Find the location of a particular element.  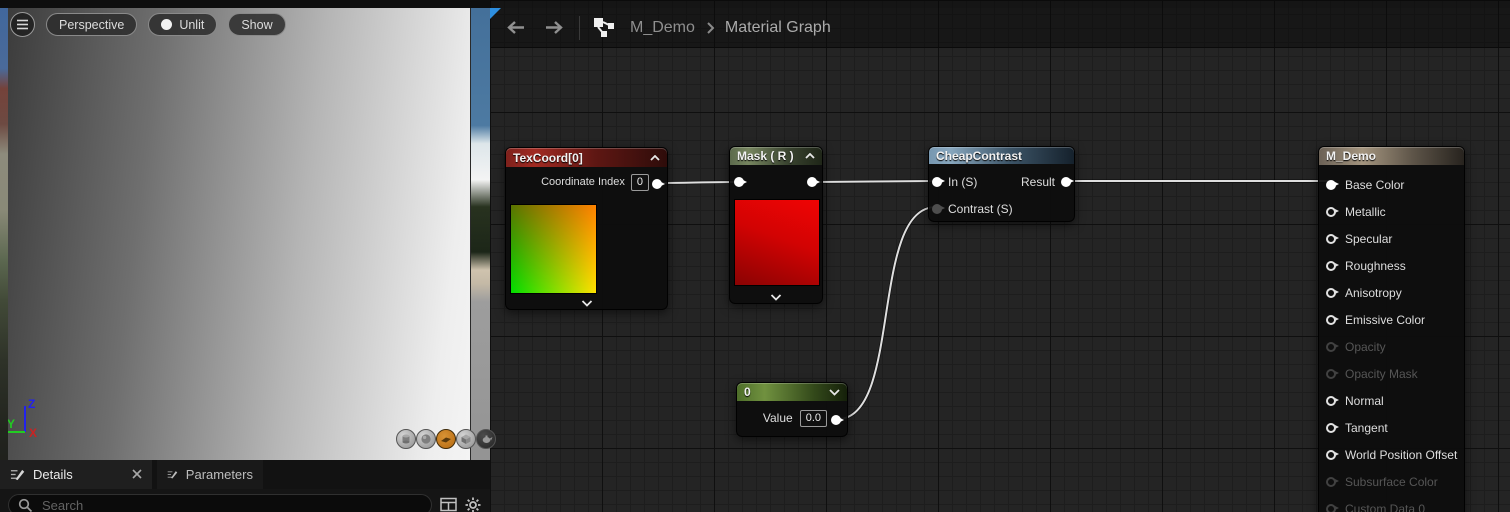

texcoord-preview-thumbnail is located at coordinates (553, 249).